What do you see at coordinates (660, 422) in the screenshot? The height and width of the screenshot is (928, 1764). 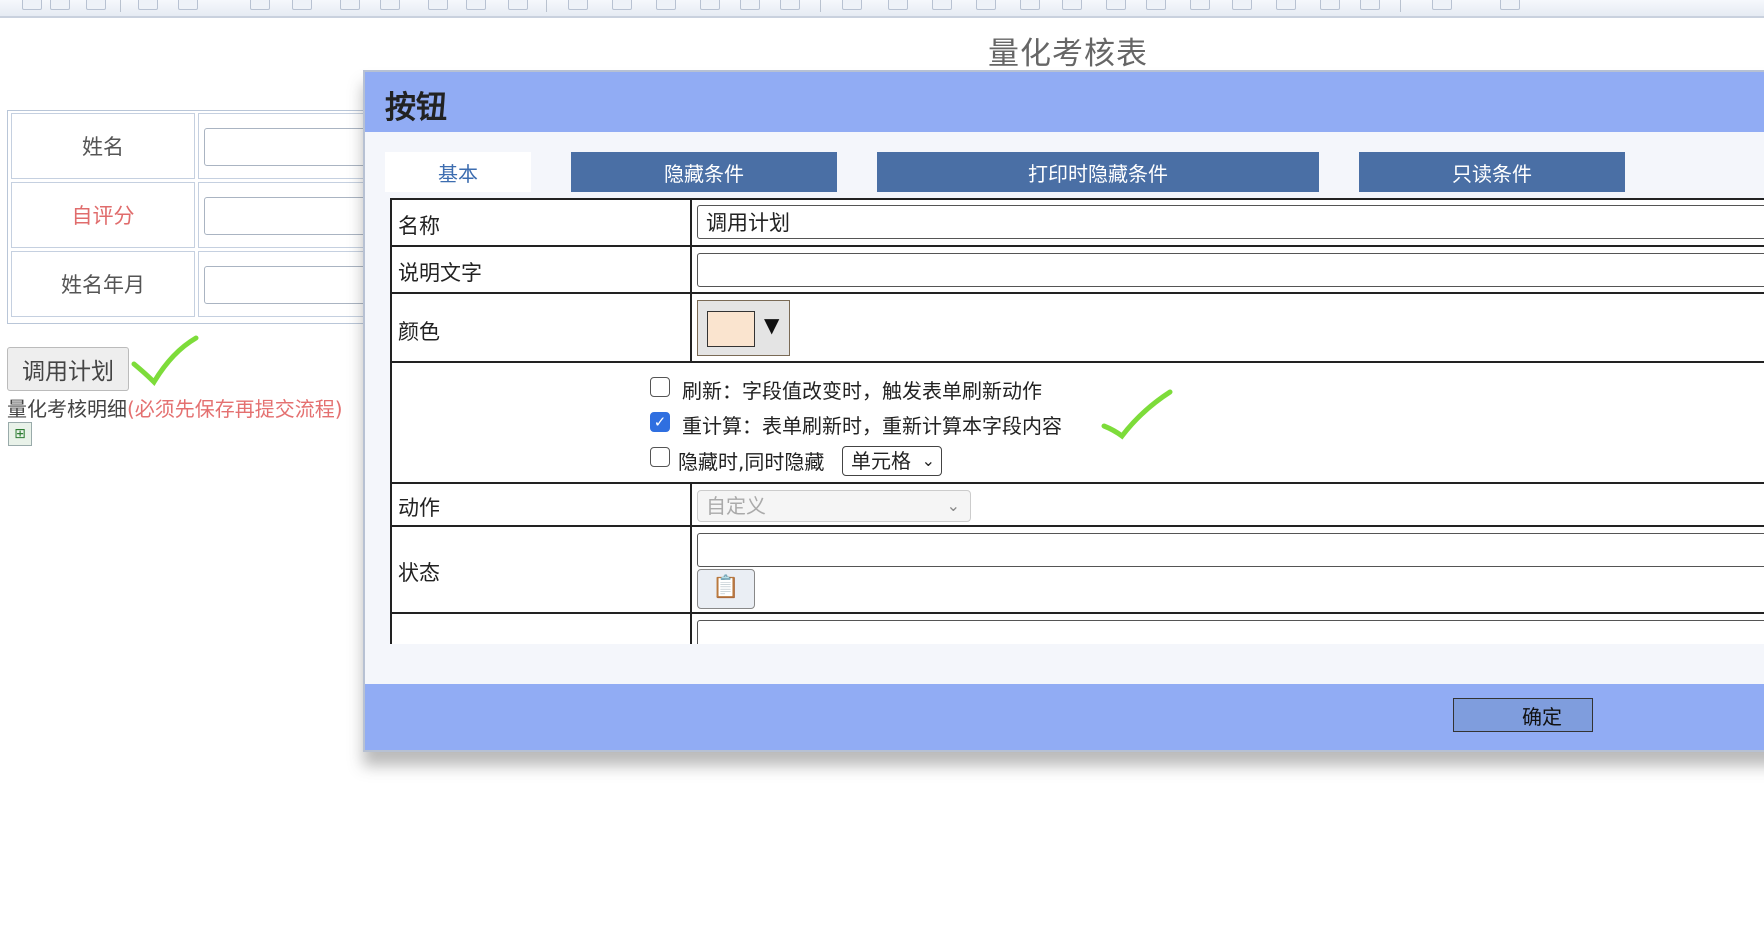 I see `recalc-checkbox: ✓` at bounding box center [660, 422].